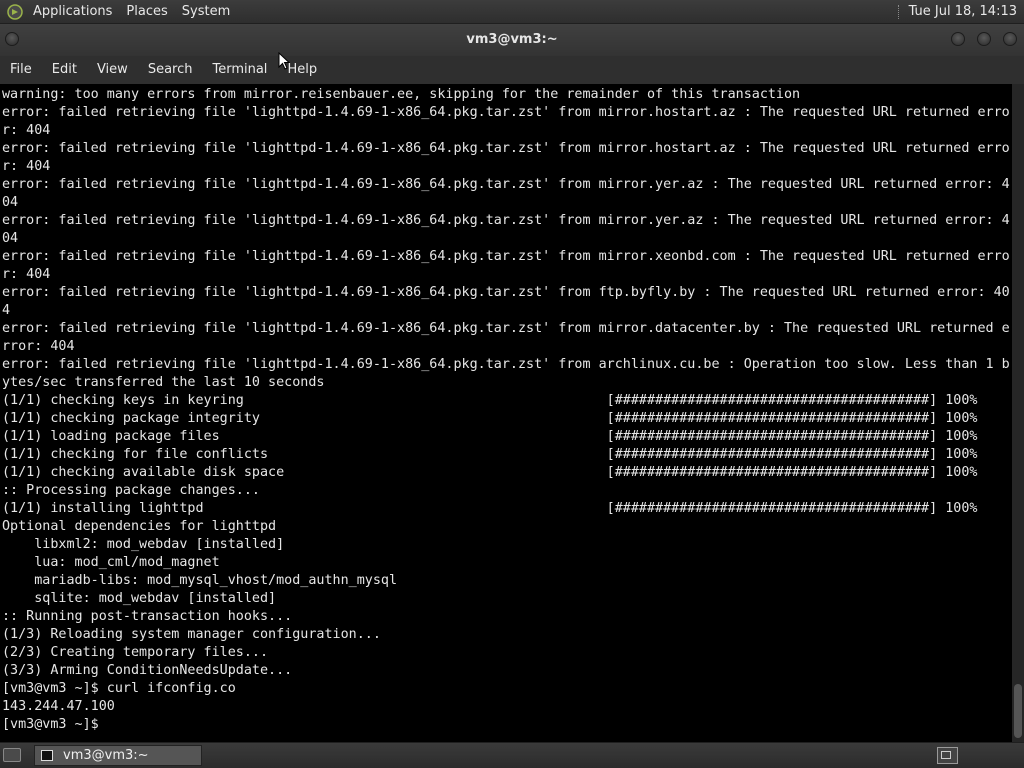  What do you see at coordinates (284, 61) in the screenshot?
I see `mouse-cursor-icon` at bounding box center [284, 61].